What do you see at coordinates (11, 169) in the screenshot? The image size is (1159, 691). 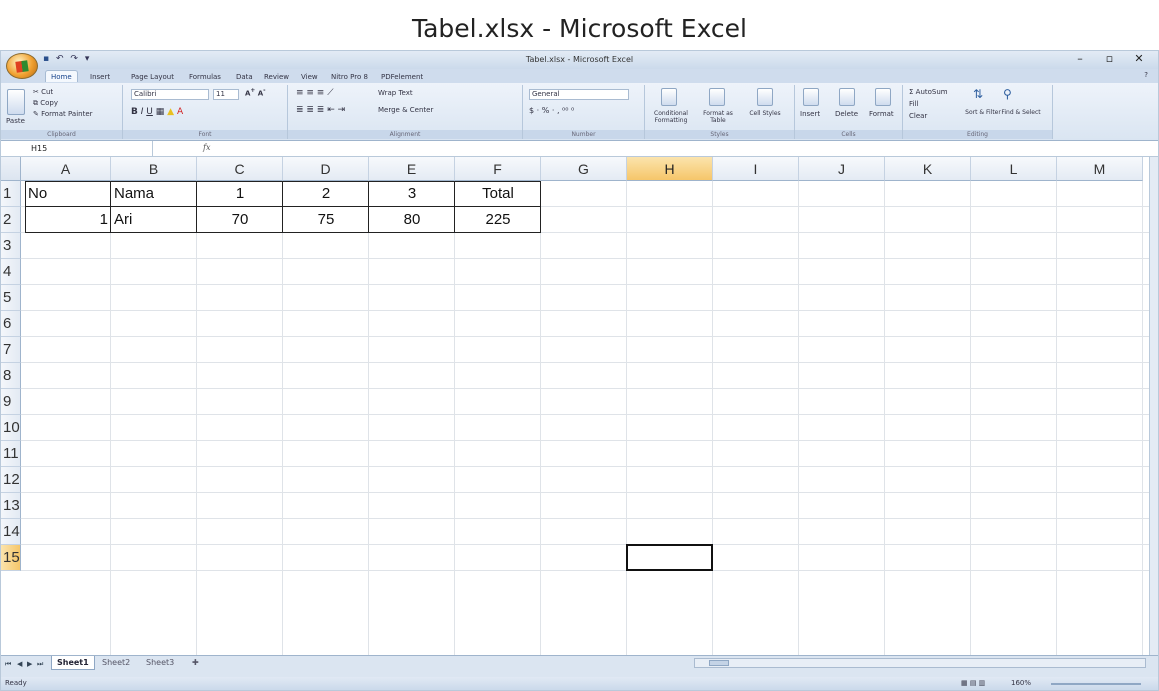 I see `select-all-corner` at bounding box center [11, 169].